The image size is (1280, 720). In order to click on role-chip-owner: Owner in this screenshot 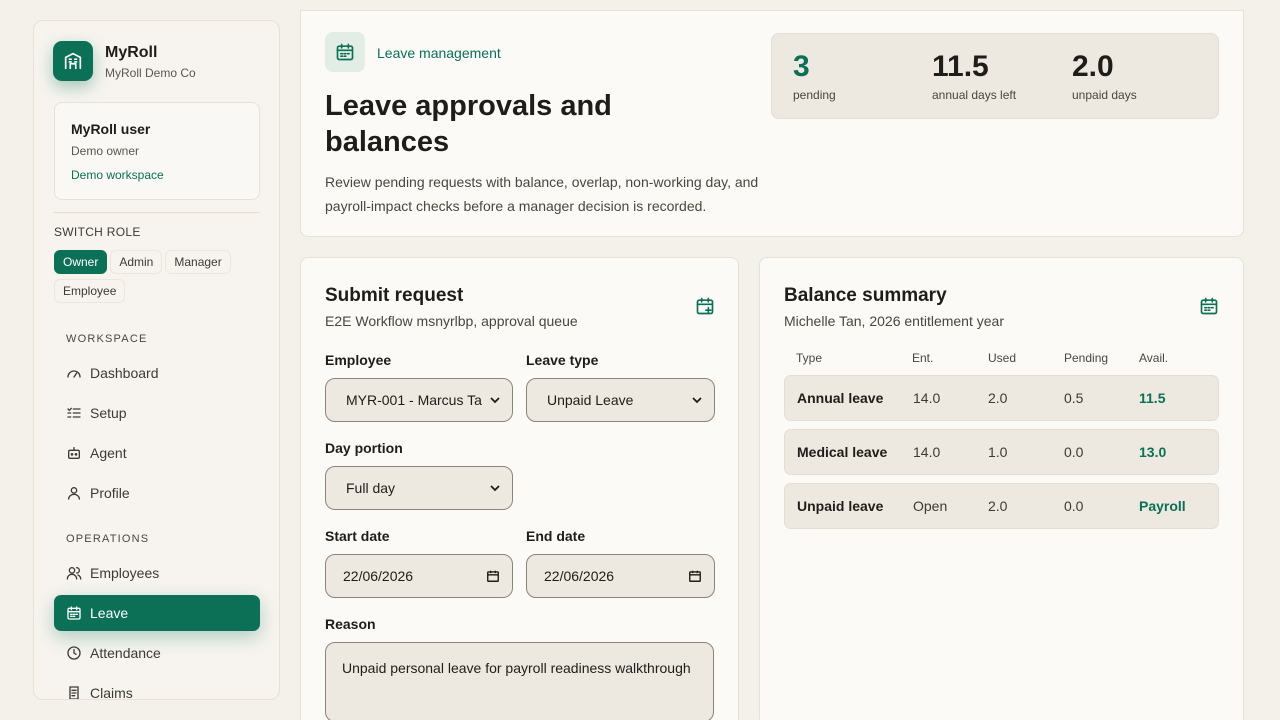, I will do `click(81, 262)`.